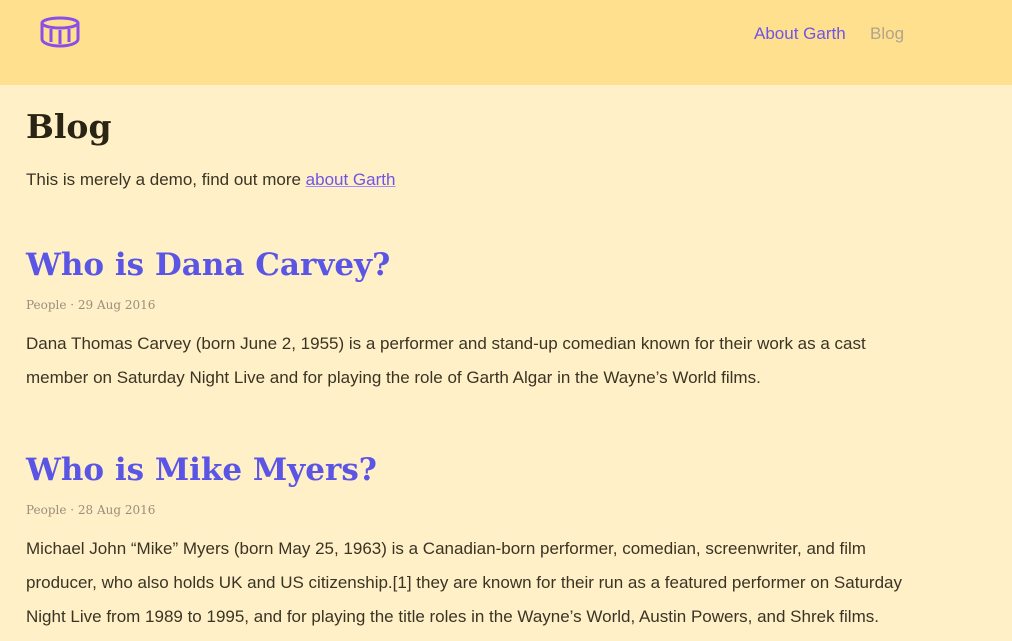 This screenshot has width=1012, height=641. What do you see at coordinates (208, 265) in the screenshot?
I see `post-title-link: Who is Dana Carvey?` at bounding box center [208, 265].